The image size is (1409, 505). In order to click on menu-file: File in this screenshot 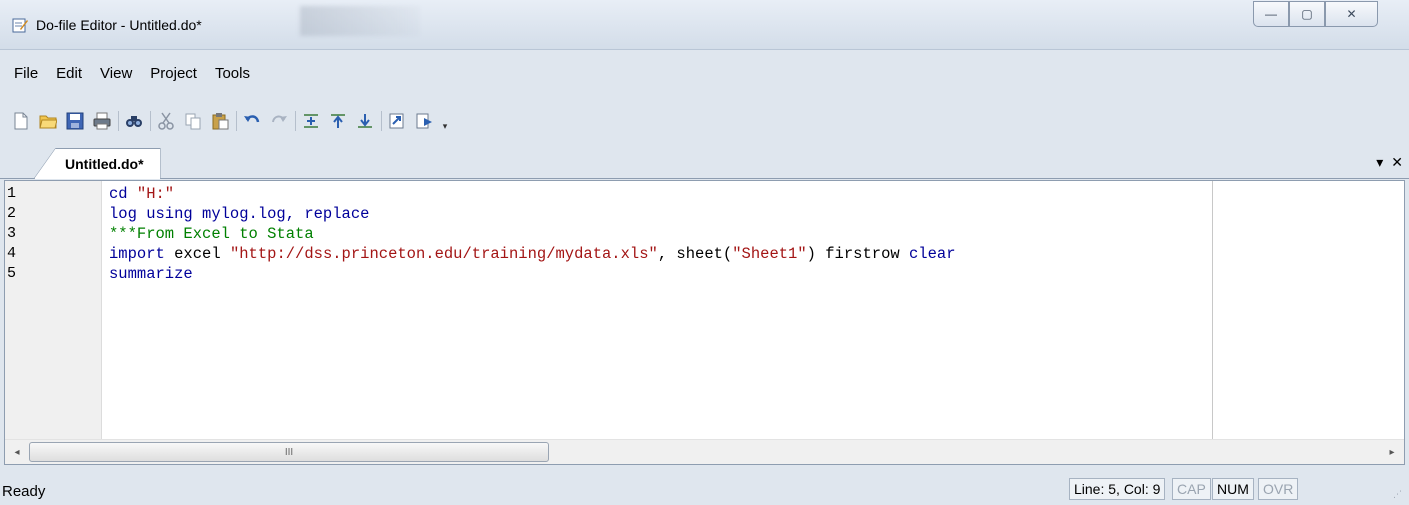, I will do `click(26, 73)`.